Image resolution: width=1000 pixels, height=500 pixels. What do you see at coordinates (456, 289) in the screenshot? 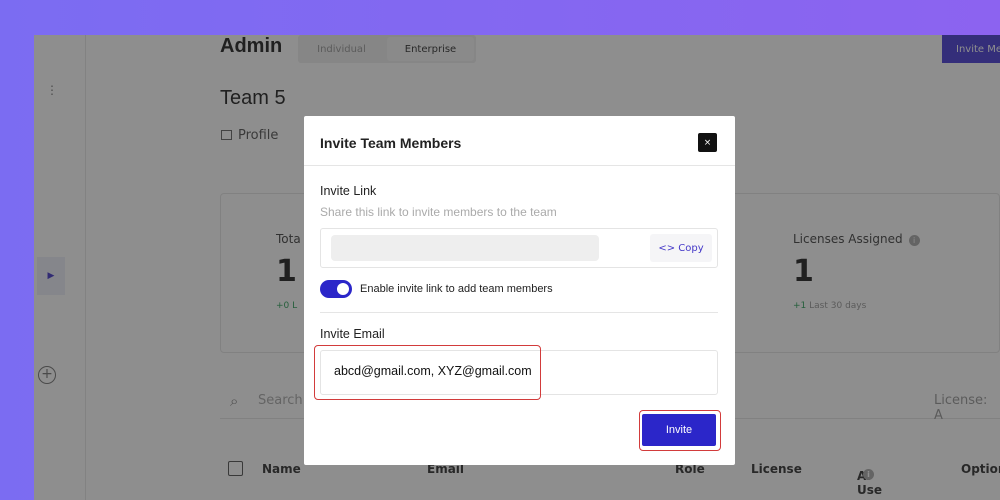
I see `invite-link-toggle-label: Enable invite link to add team members` at bounding box center [456, 289].